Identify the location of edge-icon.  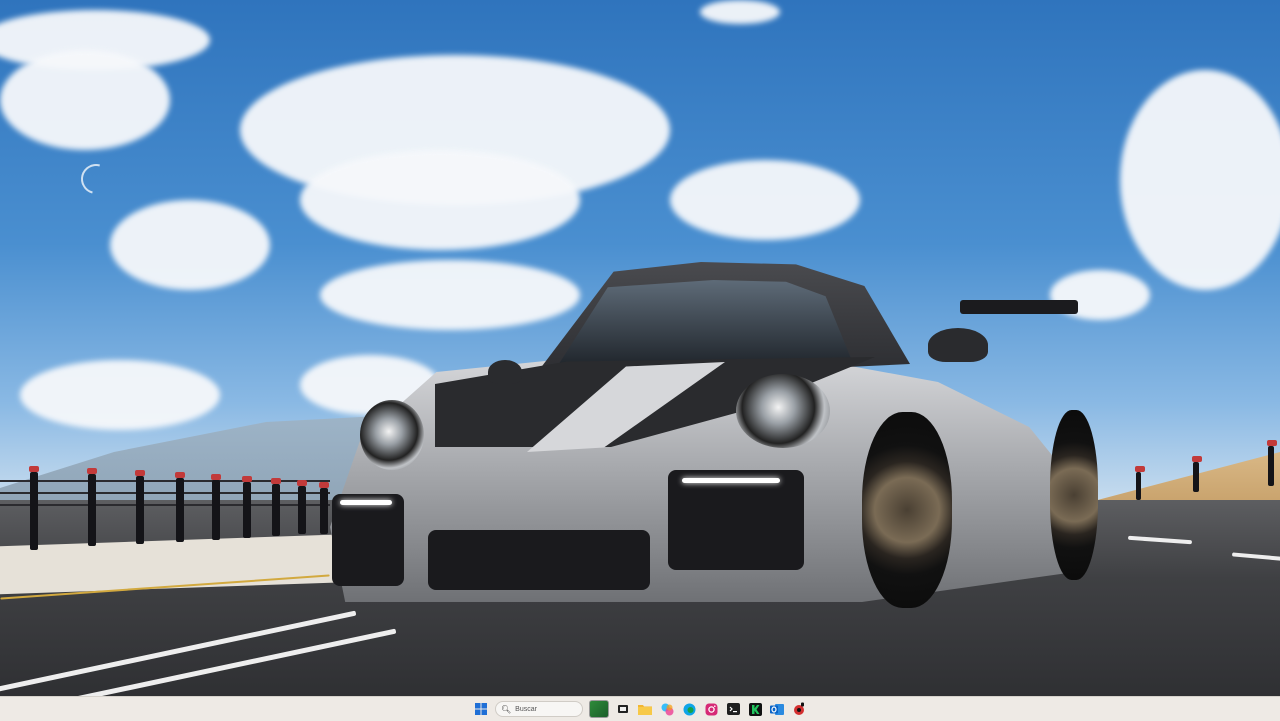
(689, 709).